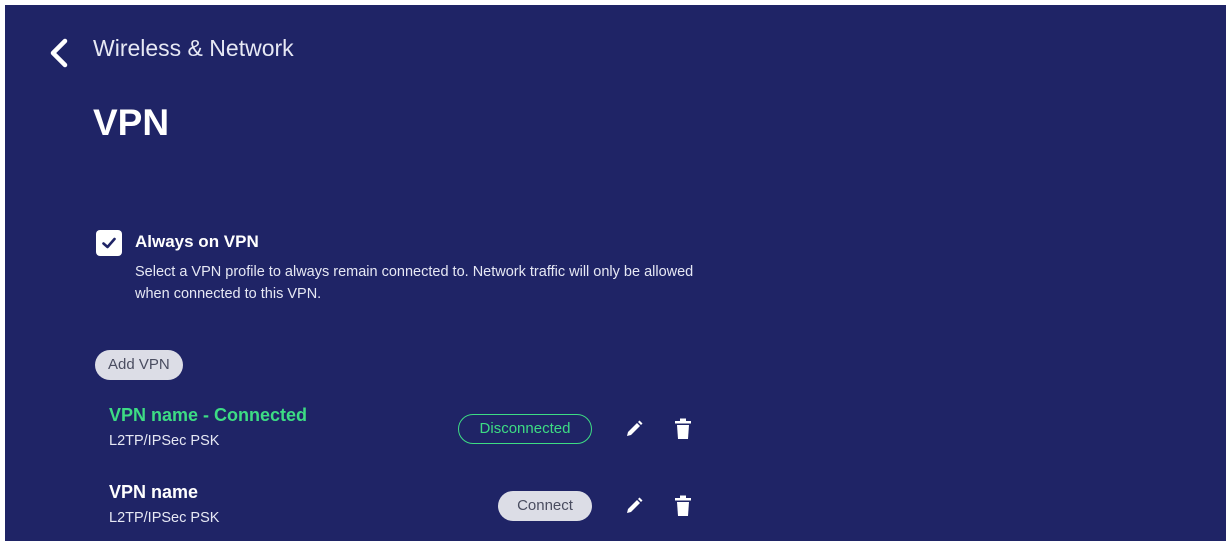 The width and height of the screenshot is (1231, 546). I want to click on connect-button: Connect, so click(545, 506).